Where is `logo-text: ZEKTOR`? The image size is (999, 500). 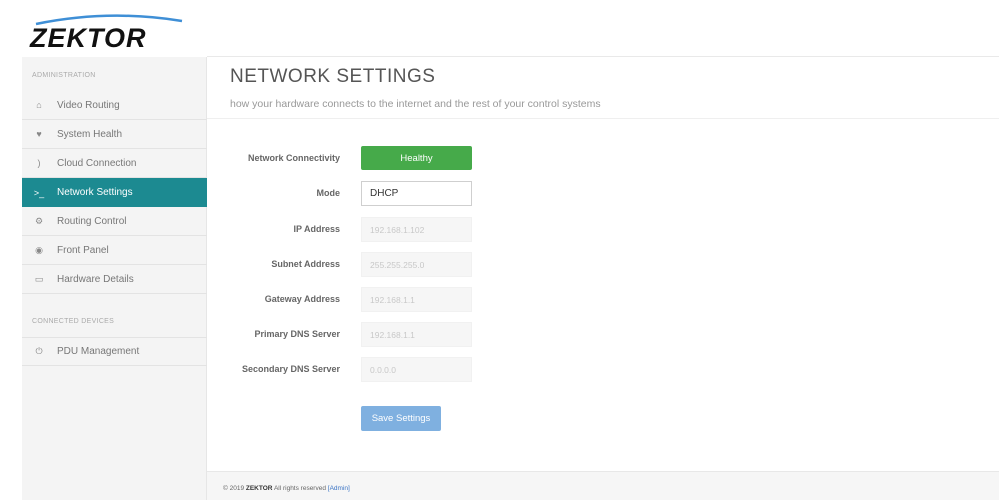
logo-text: ZEKTOR is located at coordinates (88, 38).